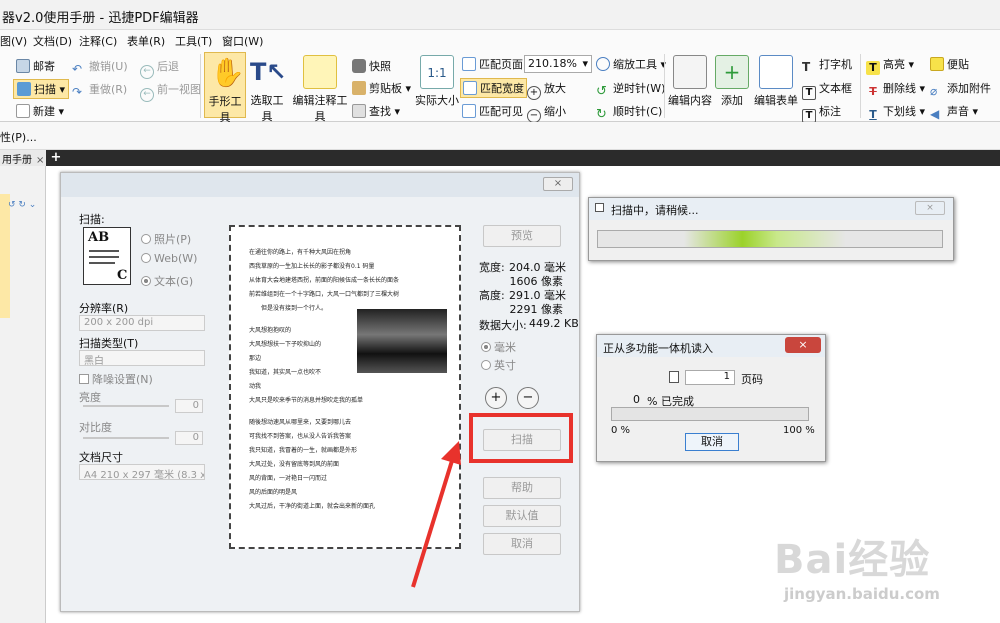 This screenshot has height=623, width=1000. Describe the element at coordinates (776, 72) in the screenshot. I see `edit-form-icon` at that location.